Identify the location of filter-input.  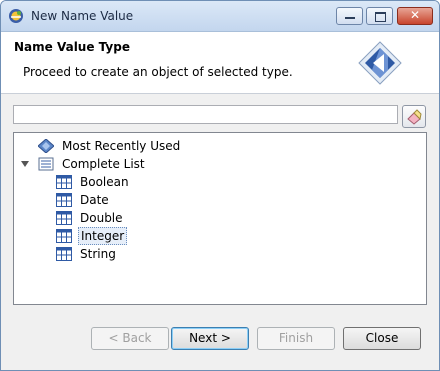
(205, 114).